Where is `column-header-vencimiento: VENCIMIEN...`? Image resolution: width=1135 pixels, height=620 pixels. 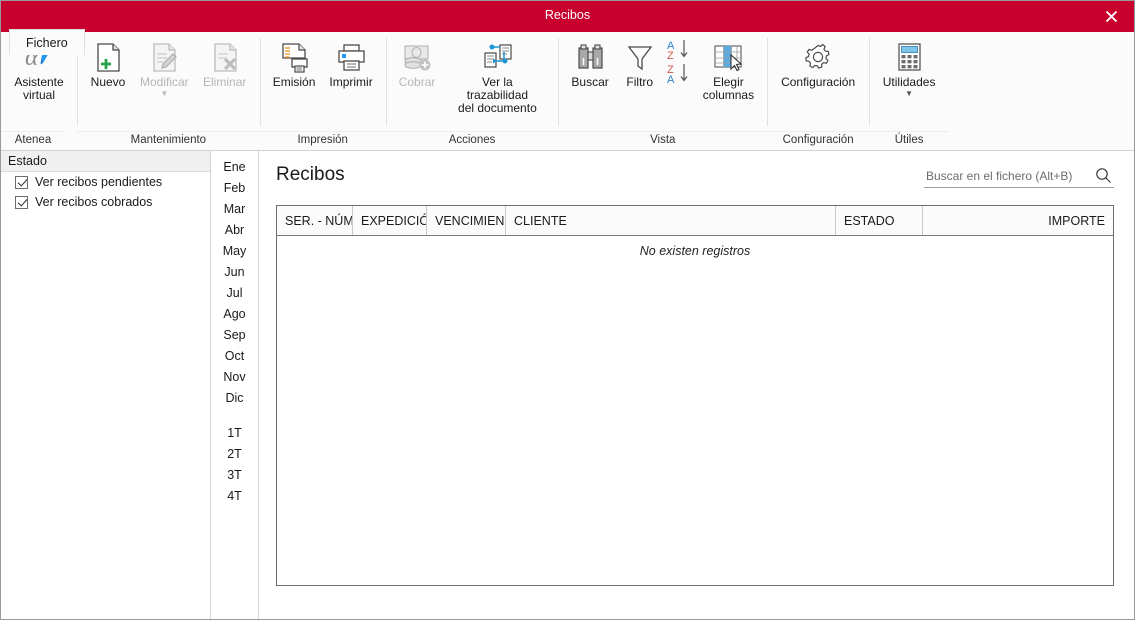
column-header-vencimiento: VENCIMIEN... is located at coordinates (466, 220).